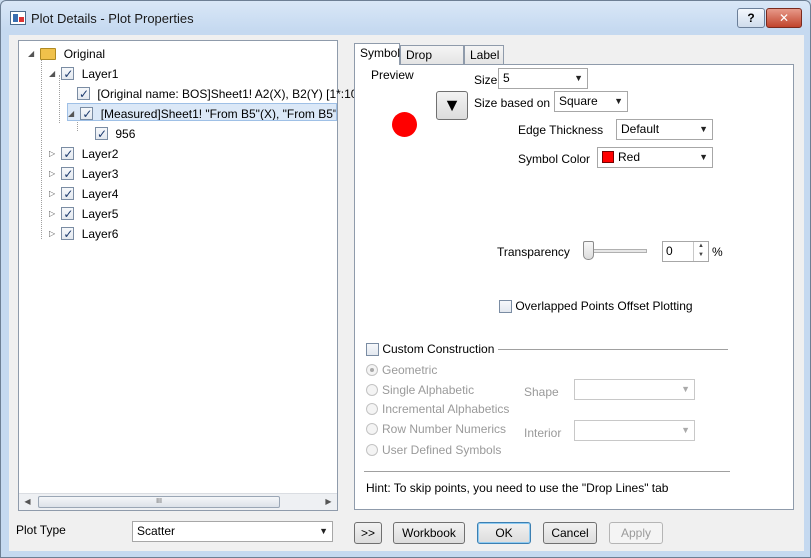 This screenshot has width=811, height=558. Describe the element at coordinates (543, 78) in the screenshot. I see `size-combo: 5 ▼` at that location.